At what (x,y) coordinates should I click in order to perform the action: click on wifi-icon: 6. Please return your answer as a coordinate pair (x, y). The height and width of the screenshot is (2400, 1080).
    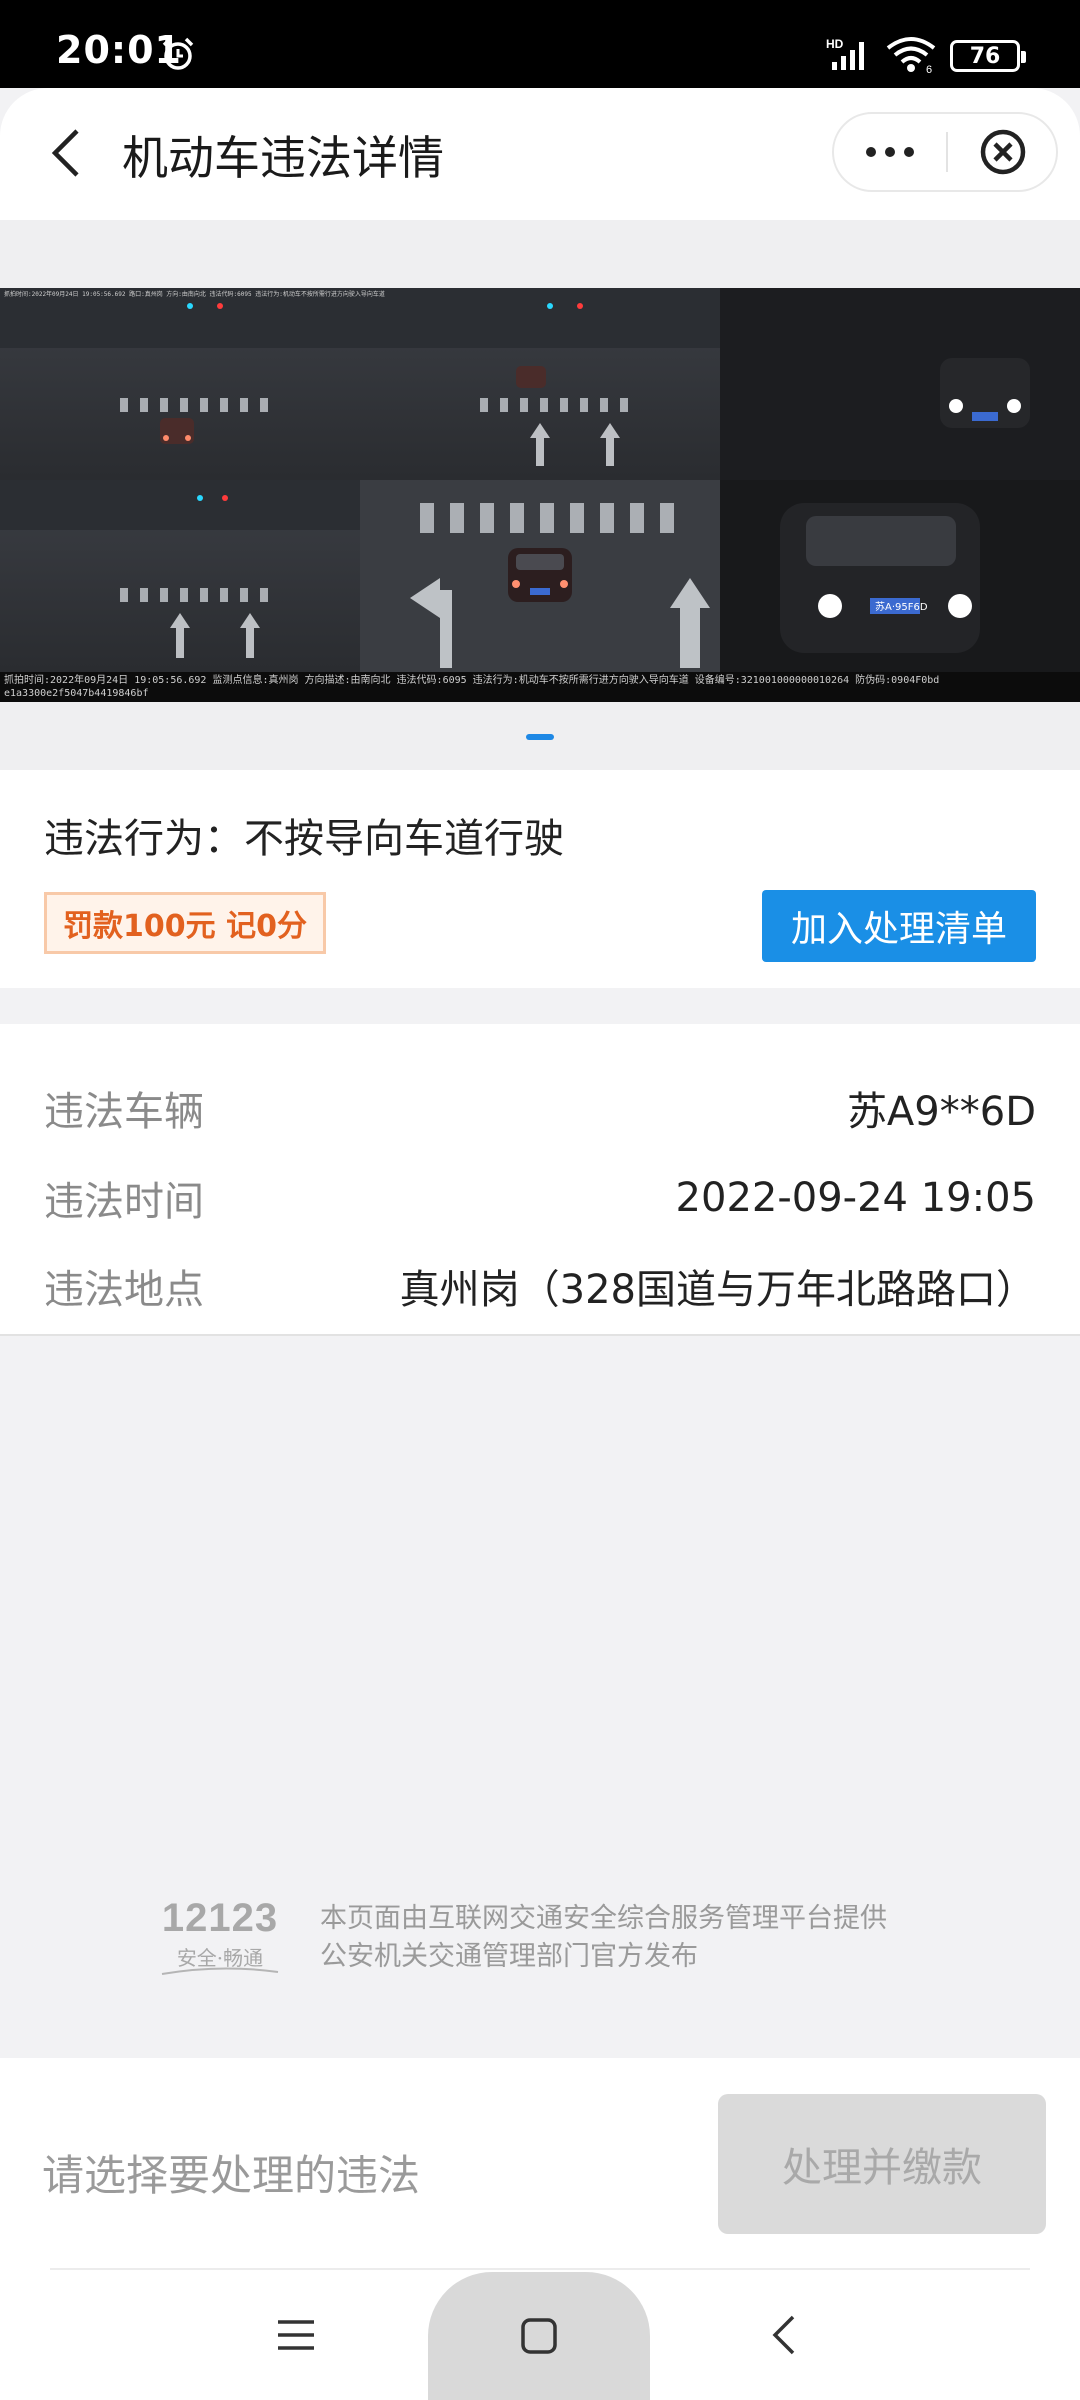
    Looking at the image, I should click on (911, 55).